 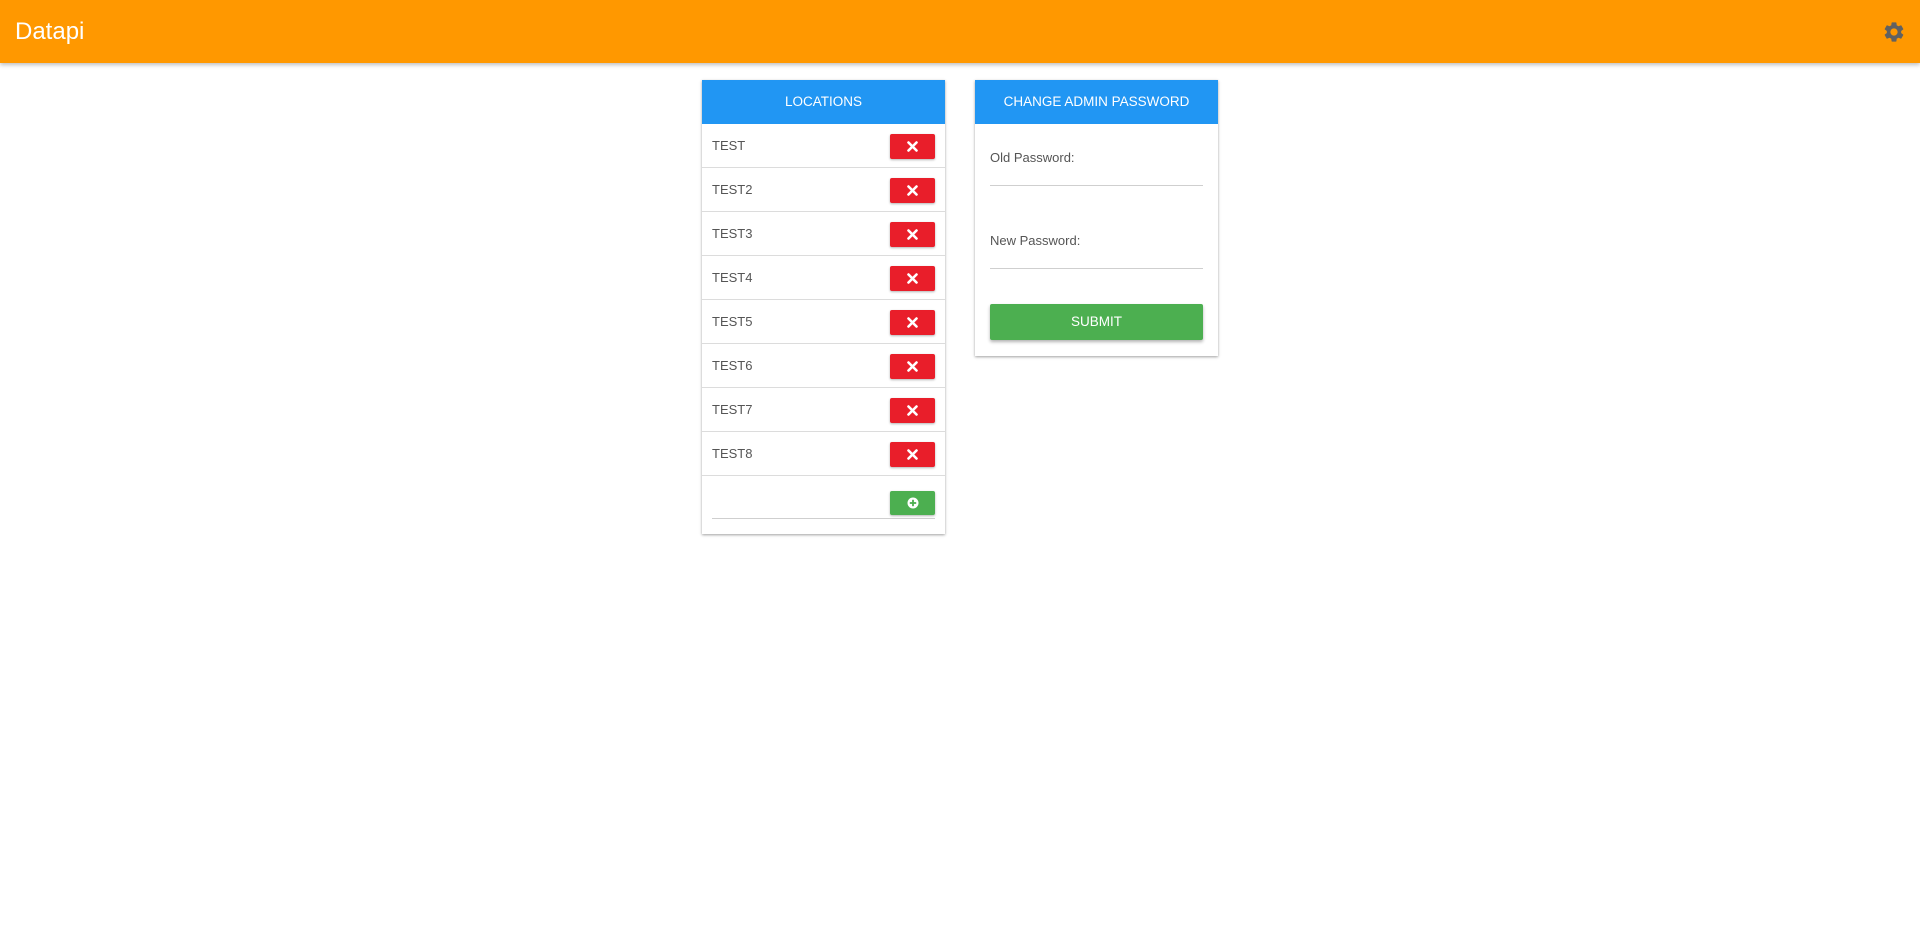 What do you see at coordinates (729, 145) in the screenshot?
I see `location-name: TEST` at bounding box center [729, 145].